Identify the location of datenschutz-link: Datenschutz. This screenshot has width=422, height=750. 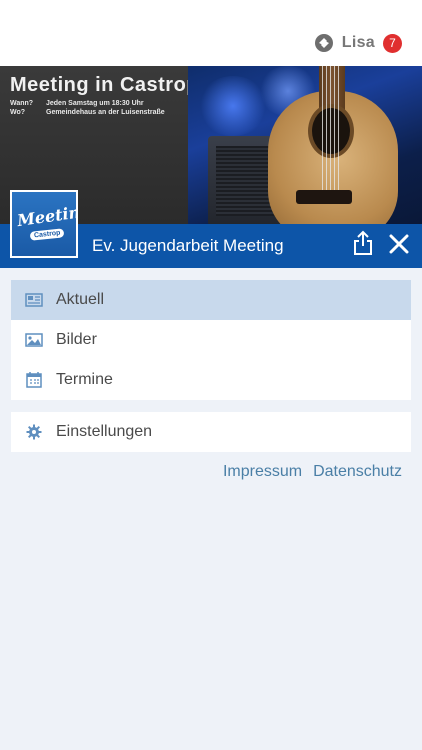
(357, 472).